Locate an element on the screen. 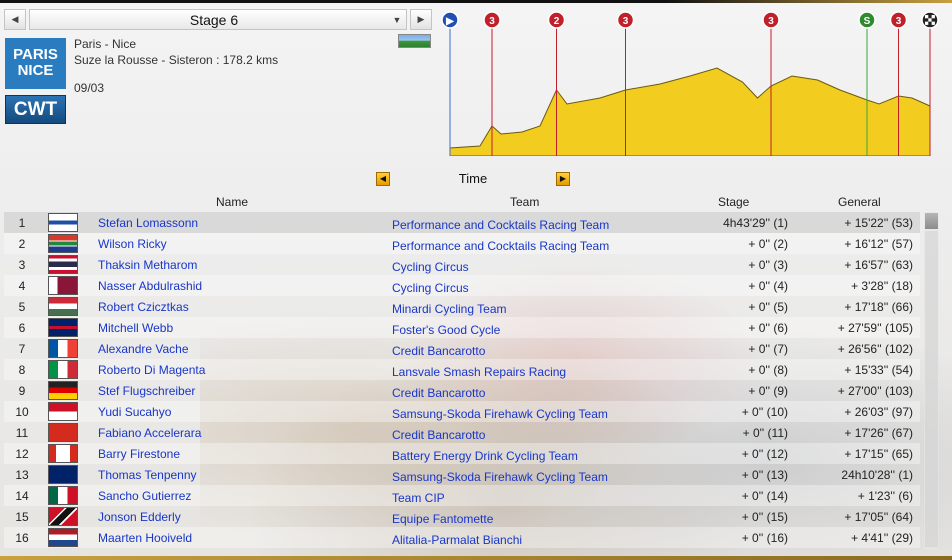 Image resolution: width=952 pixels, height=560 pixels. rider-name-link: Mitchell Webb is located at coordinates (135, 328).